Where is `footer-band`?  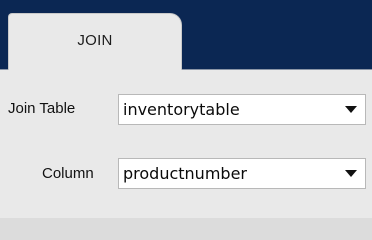
footer-band is located at coordinates (186, 229).